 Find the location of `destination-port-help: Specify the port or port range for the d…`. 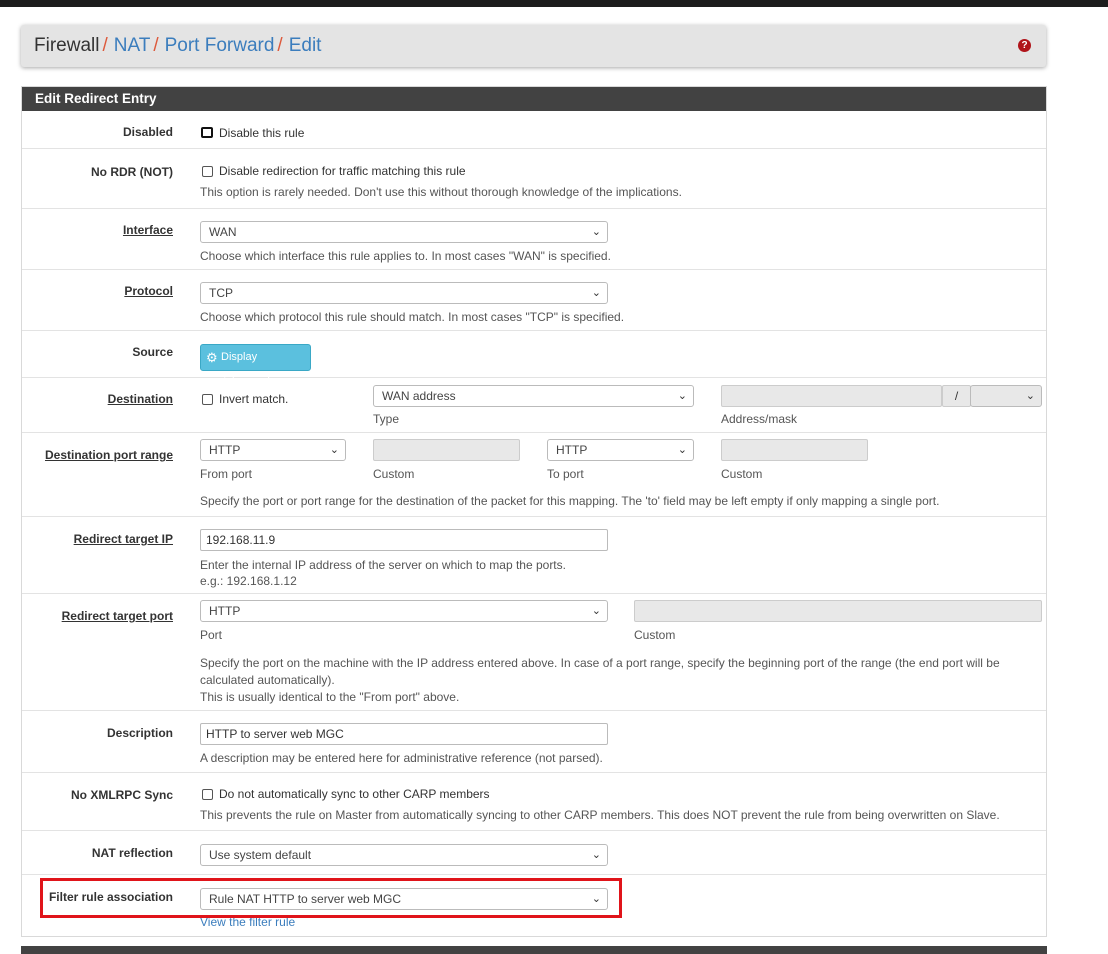

destination-port-help: Specify the port or port range for the d… is located at coordinates (570, 501).